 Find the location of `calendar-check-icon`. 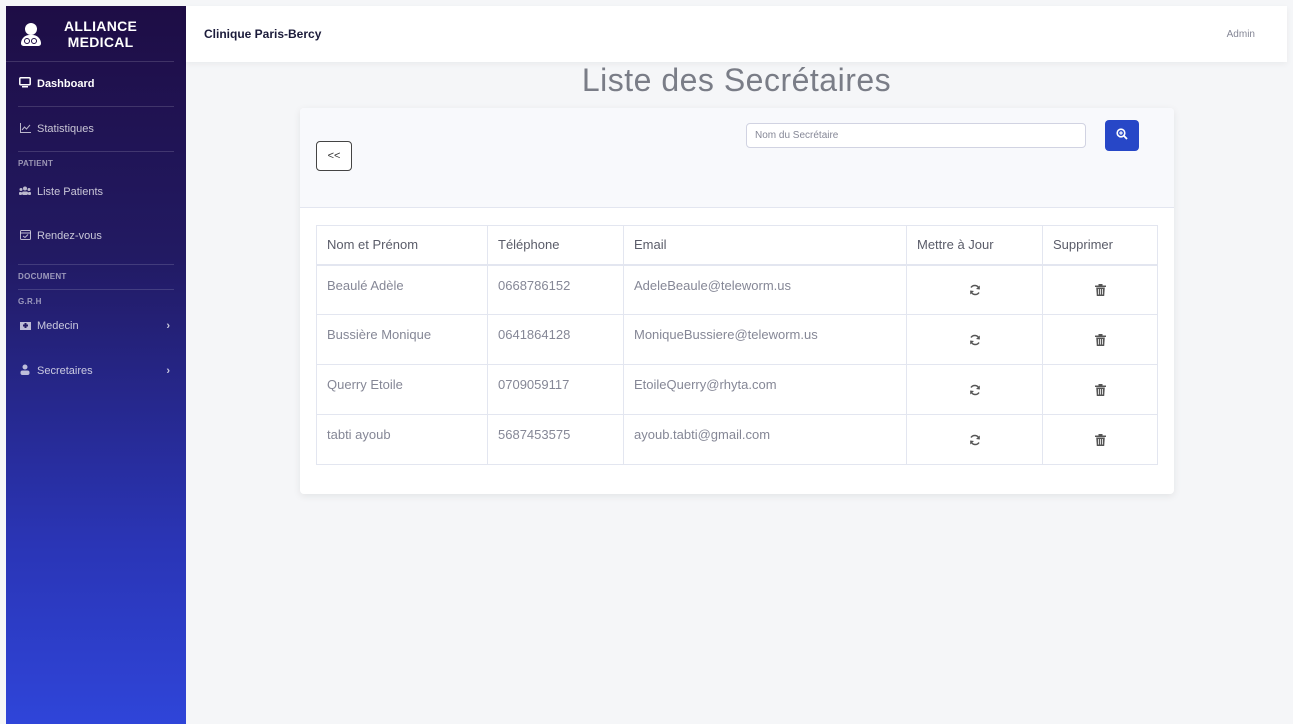

calendar-check-icon is located at coordinates (25, 236).